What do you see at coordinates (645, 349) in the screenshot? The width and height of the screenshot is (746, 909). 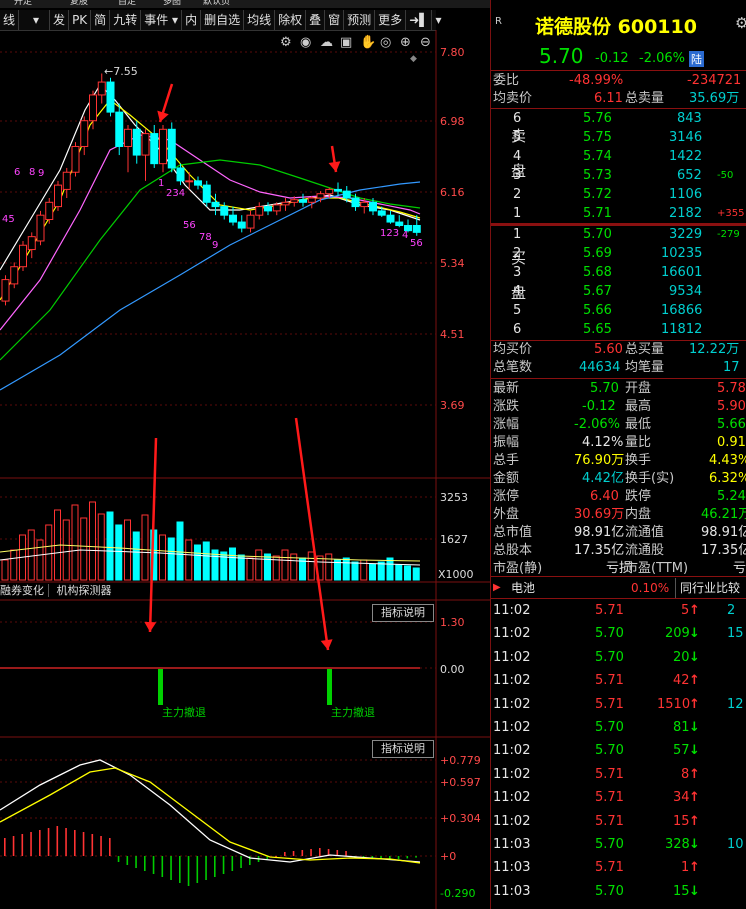 I see `total-buy-label: 总买量` at bounding box center [645, 349].